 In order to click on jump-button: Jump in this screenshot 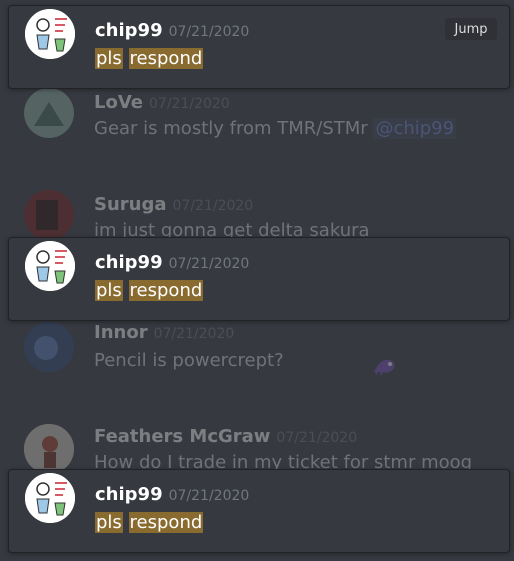, I will do `click(471, 29)`.